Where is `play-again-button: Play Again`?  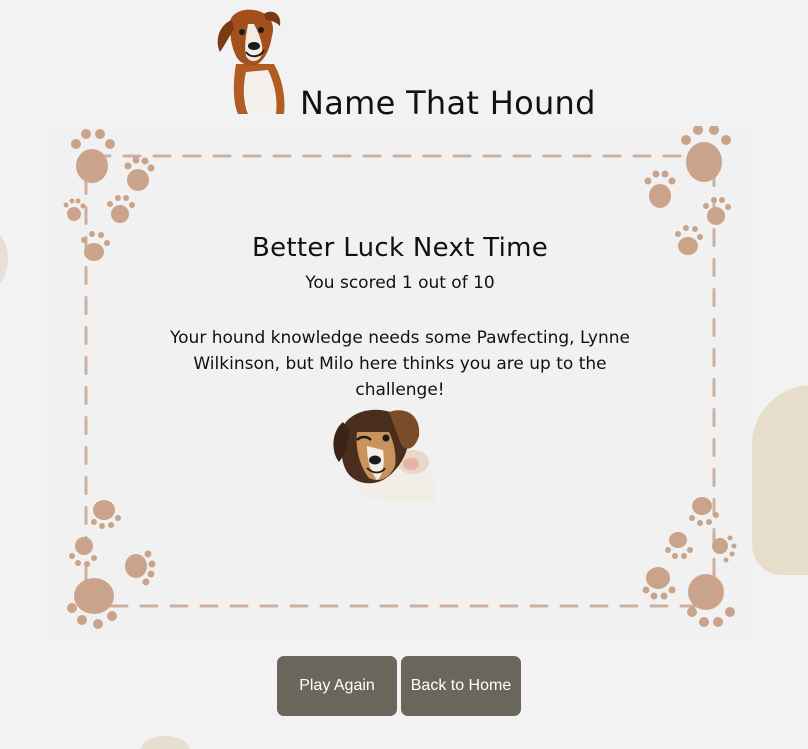 play-again-button: Play Again is located at coordinates (337, 686).